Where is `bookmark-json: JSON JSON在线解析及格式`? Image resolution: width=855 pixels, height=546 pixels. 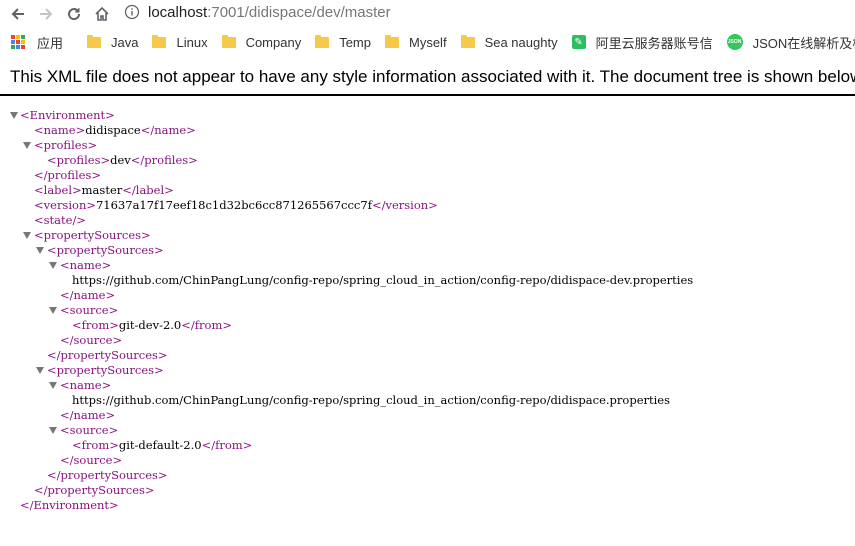
bookmark-json: JSON JSON在线解析及格式 is located at coordinates (790, 42).